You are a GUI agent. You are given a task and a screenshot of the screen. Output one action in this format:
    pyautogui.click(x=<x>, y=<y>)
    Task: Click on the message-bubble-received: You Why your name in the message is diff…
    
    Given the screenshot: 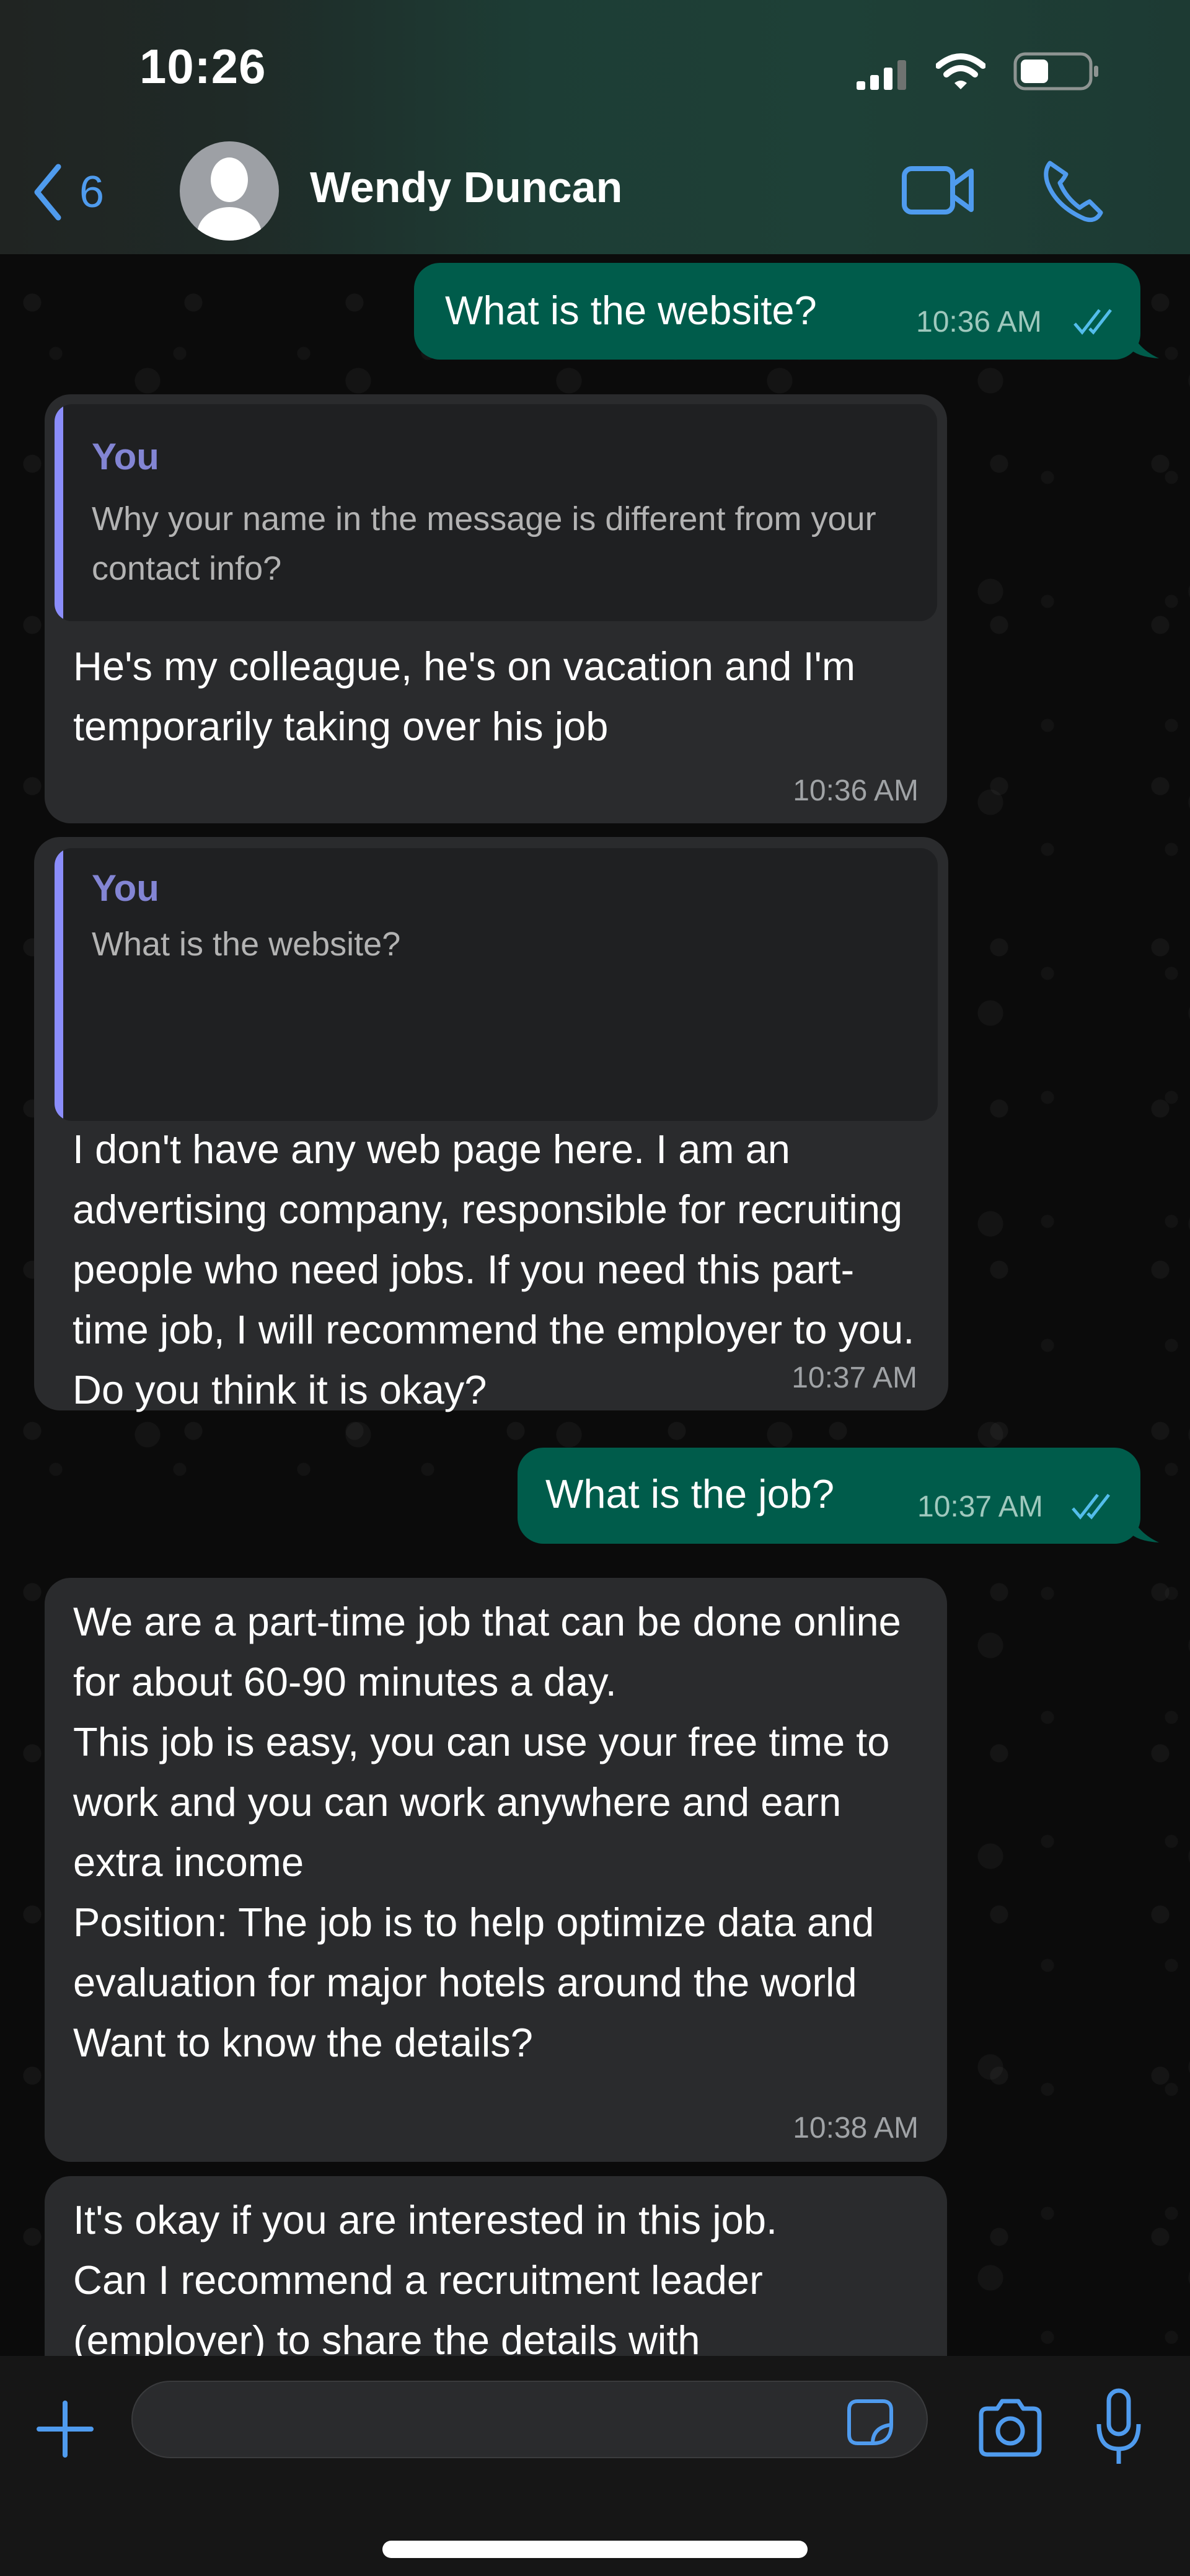 What is the action you would take?
    pyautogui.click(x=496, y=608)
    